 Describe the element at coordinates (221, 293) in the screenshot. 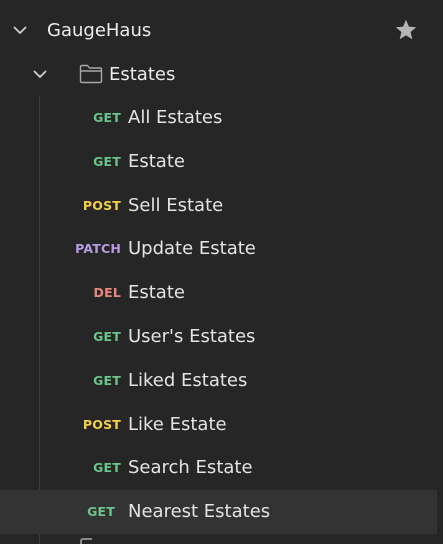

I see `request-item: DEL Estate` at that location.